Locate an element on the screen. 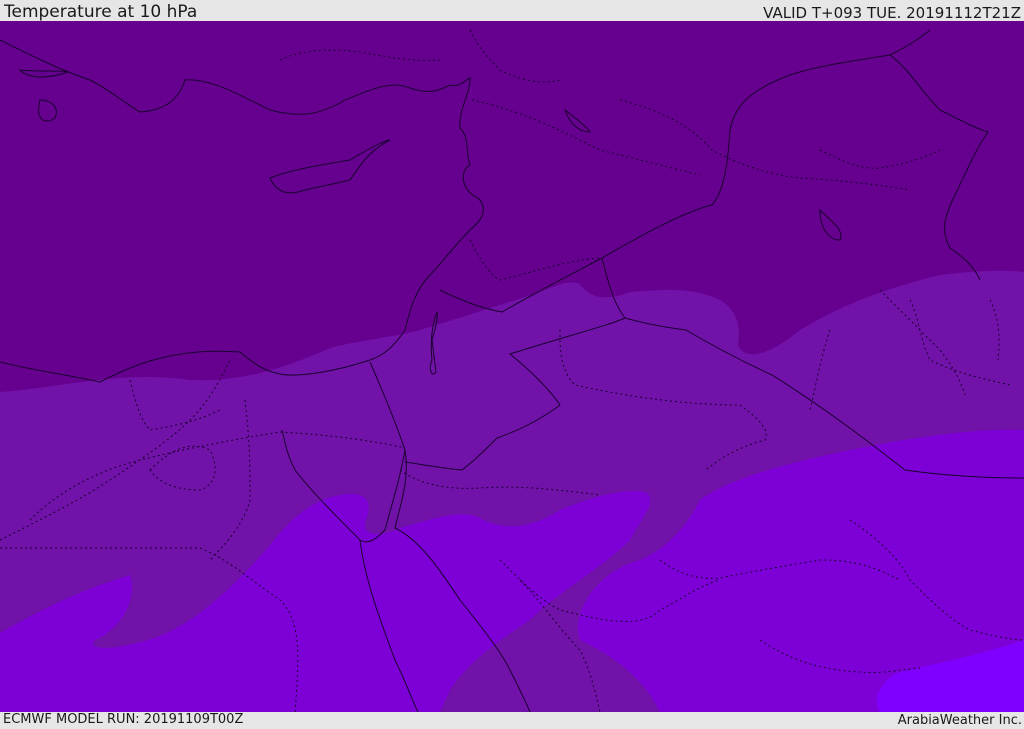 Image resolution: width=1024 pixels, height=729 pixels. credit-label: ArabiaWeather Inc. is located at coordinates (959, 720).